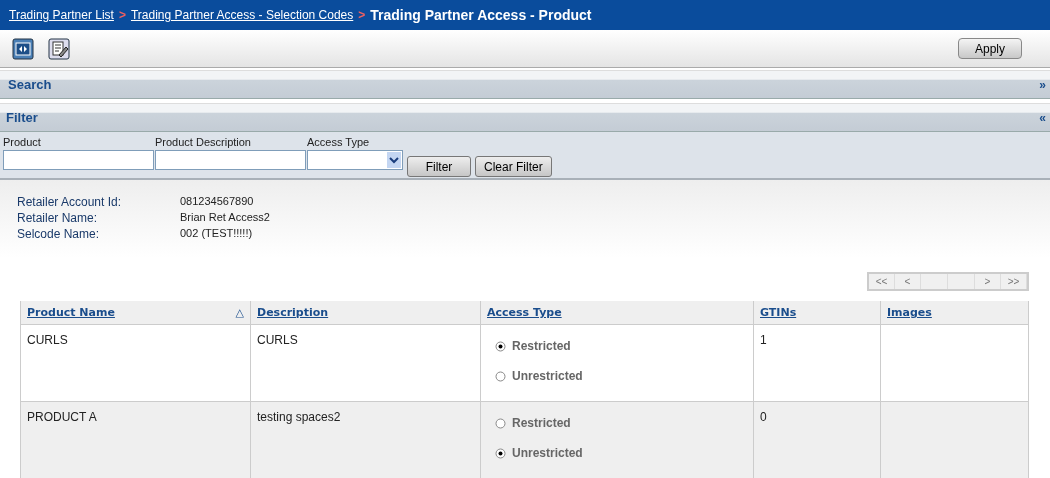  I want to click on column-sort-link: GTINs, so click(778, 312).